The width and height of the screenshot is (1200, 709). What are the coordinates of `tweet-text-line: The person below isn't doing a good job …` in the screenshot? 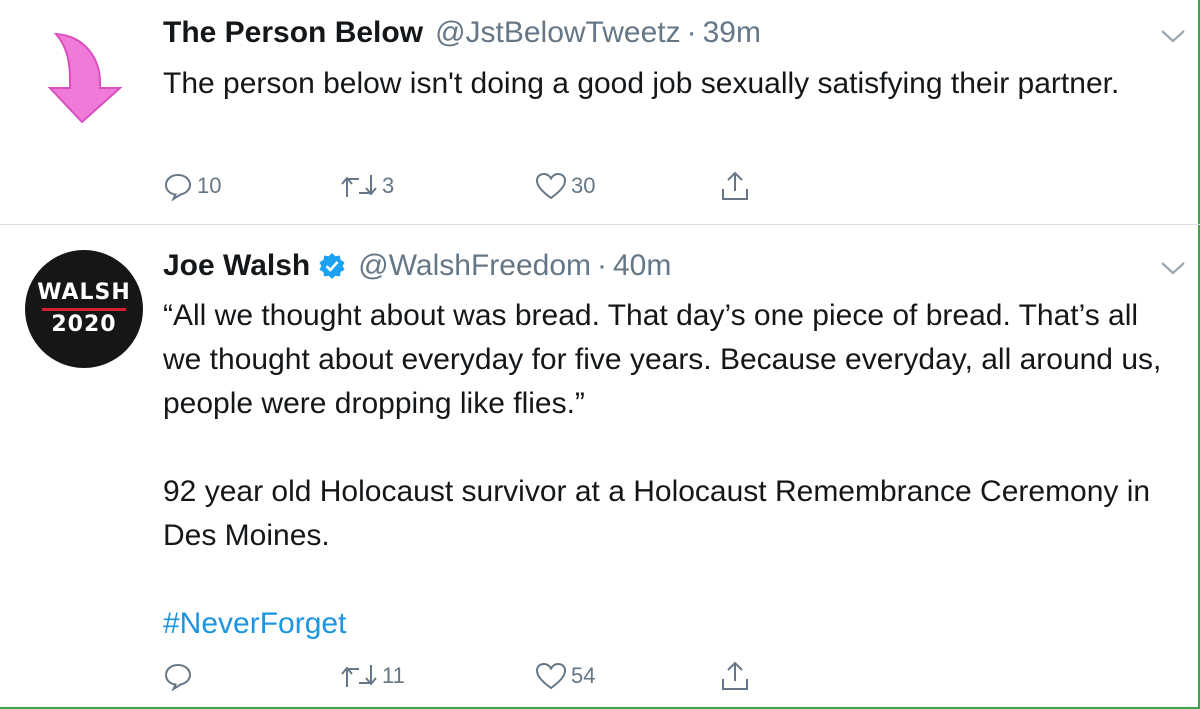 It's located at (641, 83).